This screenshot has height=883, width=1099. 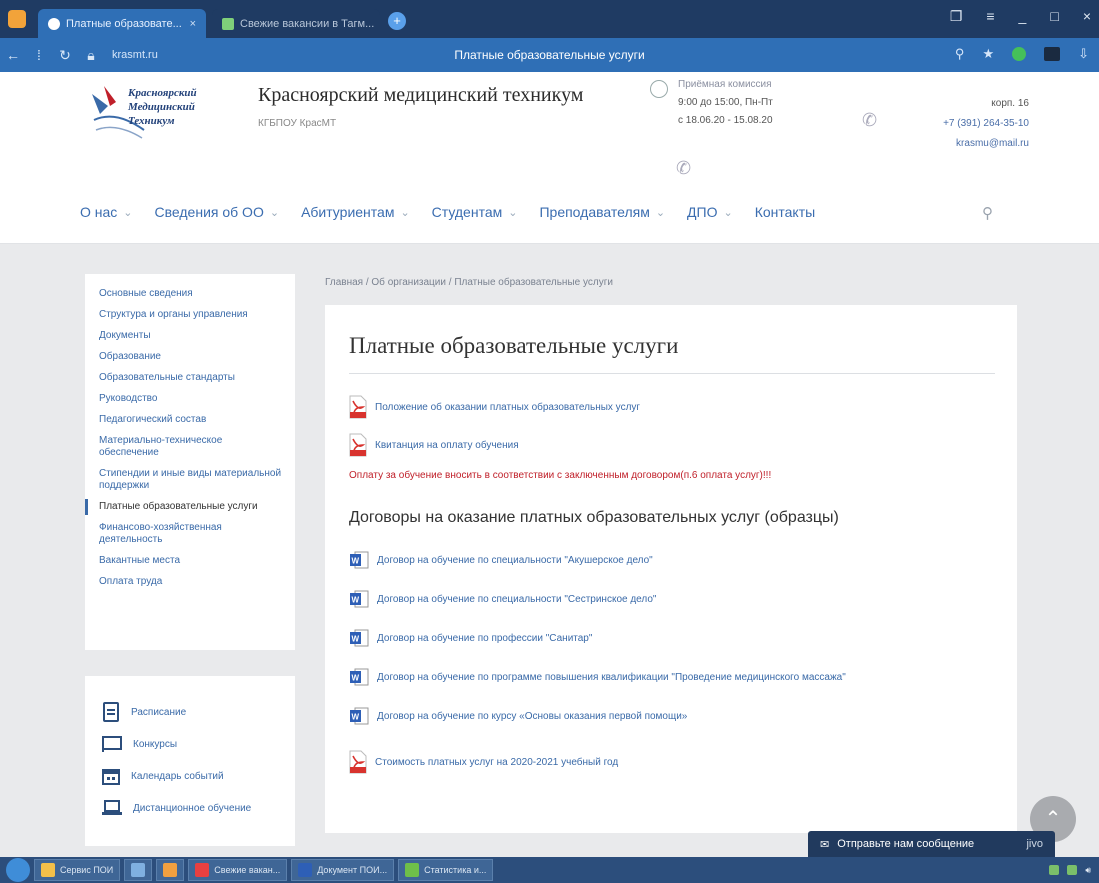 What do you see at coordinates (190, 399) in the screenshot?
I see `sidebar-item: Руководство` at bounding box center [190, 399].